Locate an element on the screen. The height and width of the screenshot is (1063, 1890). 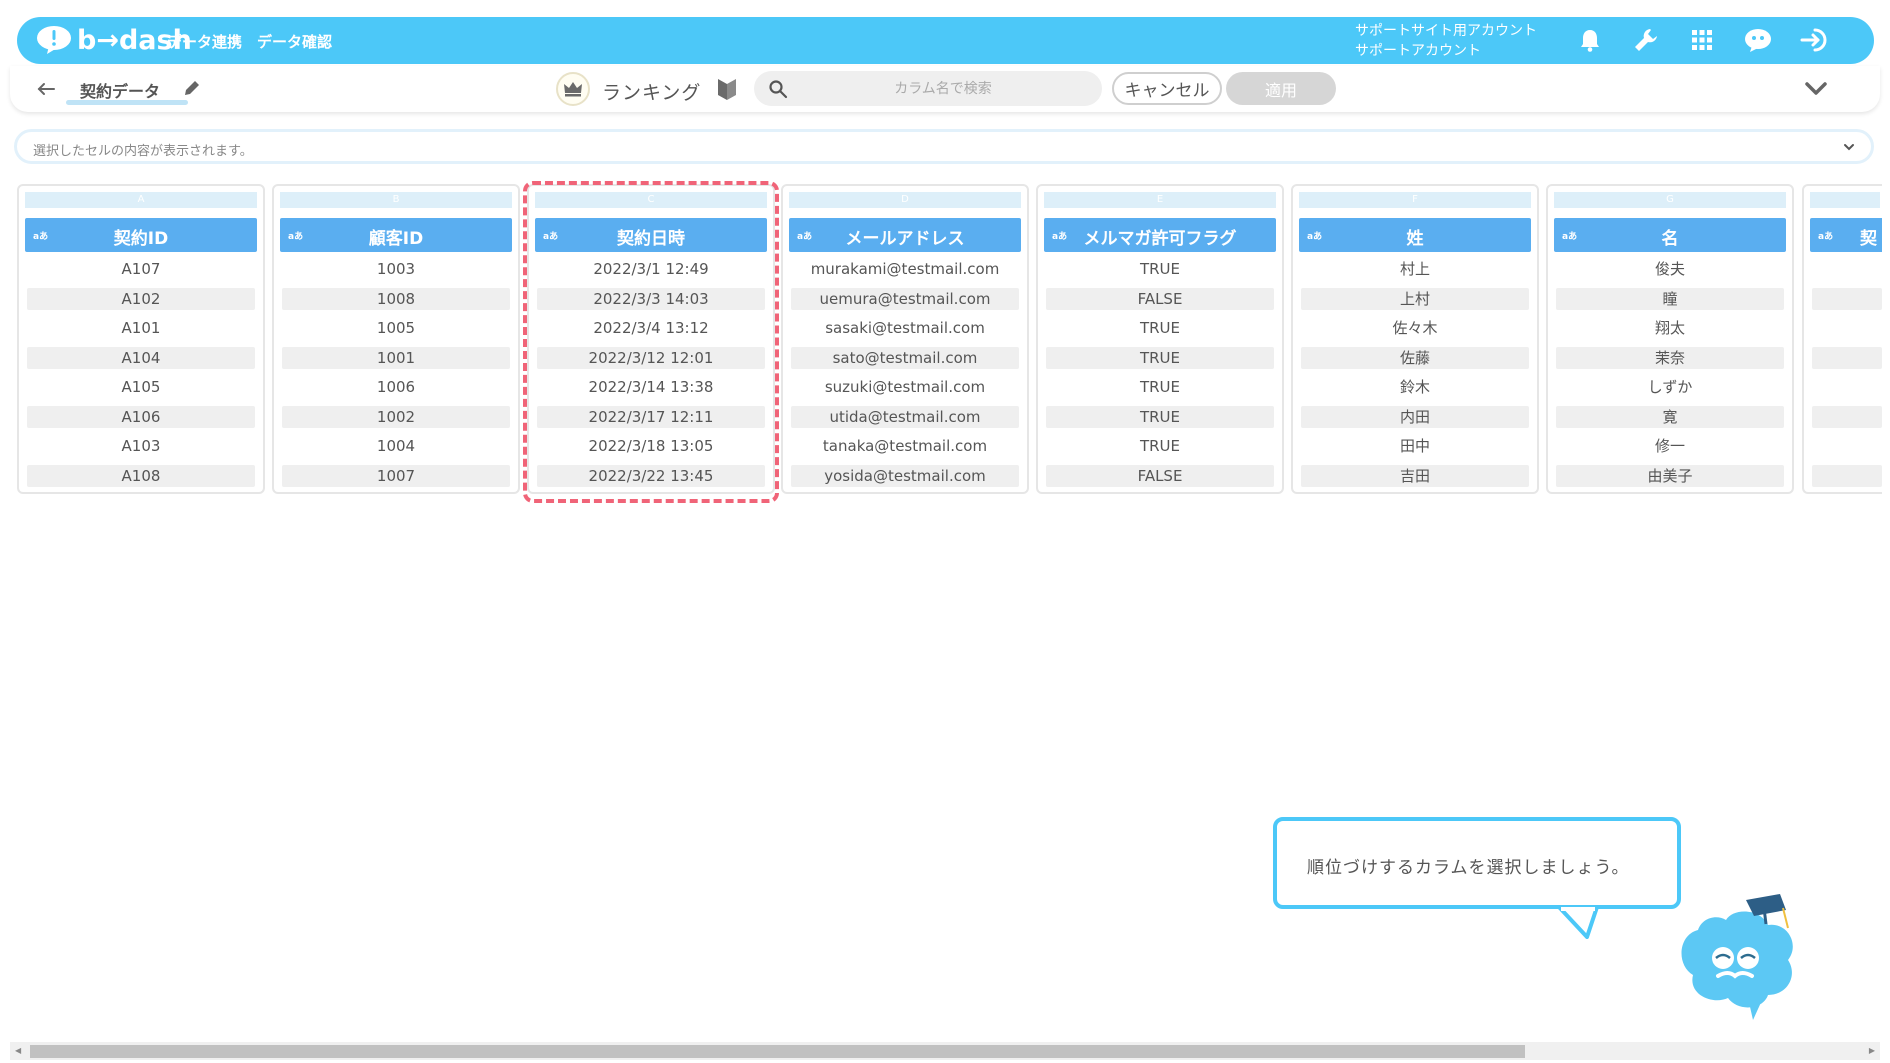
table-cell: suzuki@testmail.com is located at coordinates (905, 387).